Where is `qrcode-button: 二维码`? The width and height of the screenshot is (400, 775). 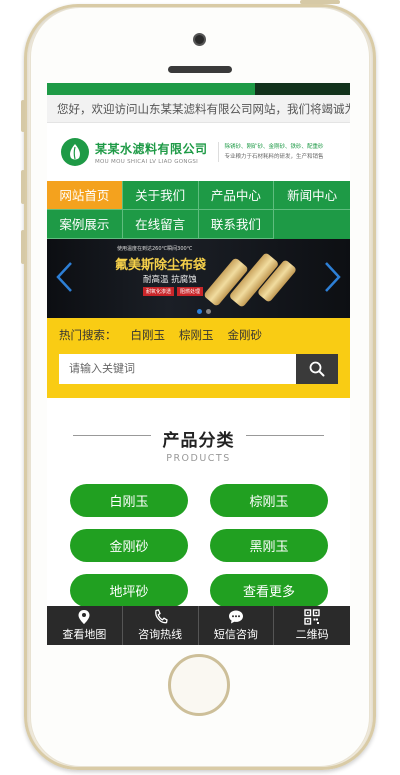 qrcode-button: 二维码 is located at coordinates (312, 625).